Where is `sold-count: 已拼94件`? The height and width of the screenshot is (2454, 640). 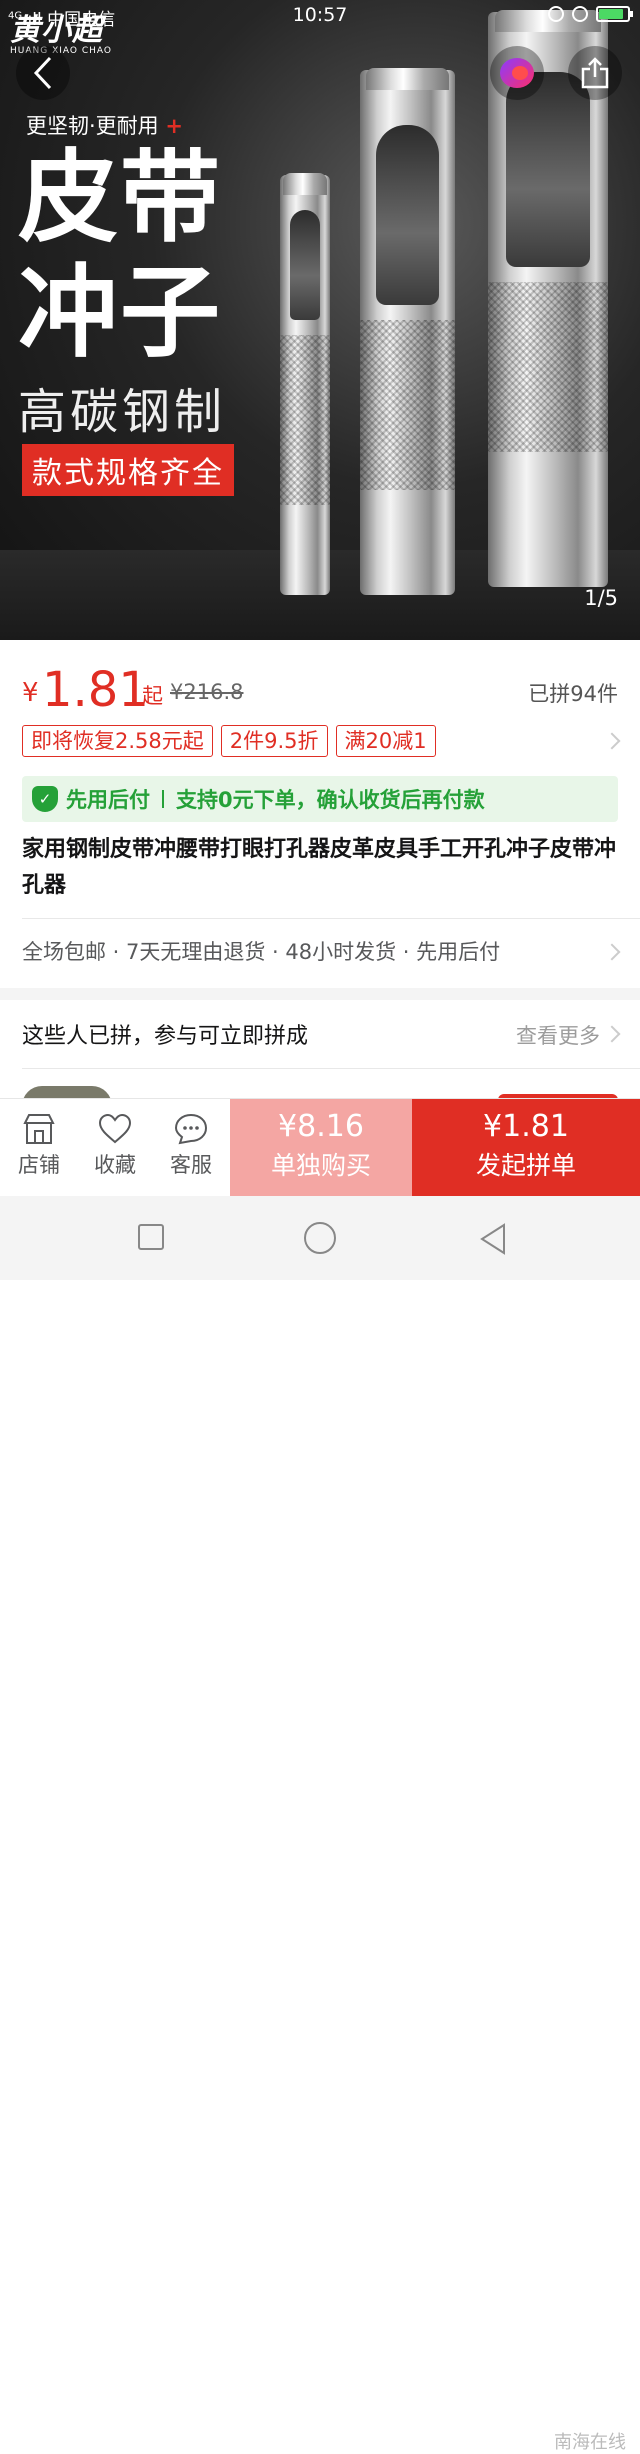
sold-count: 已拼94件 is located at coordinates (573, 694).